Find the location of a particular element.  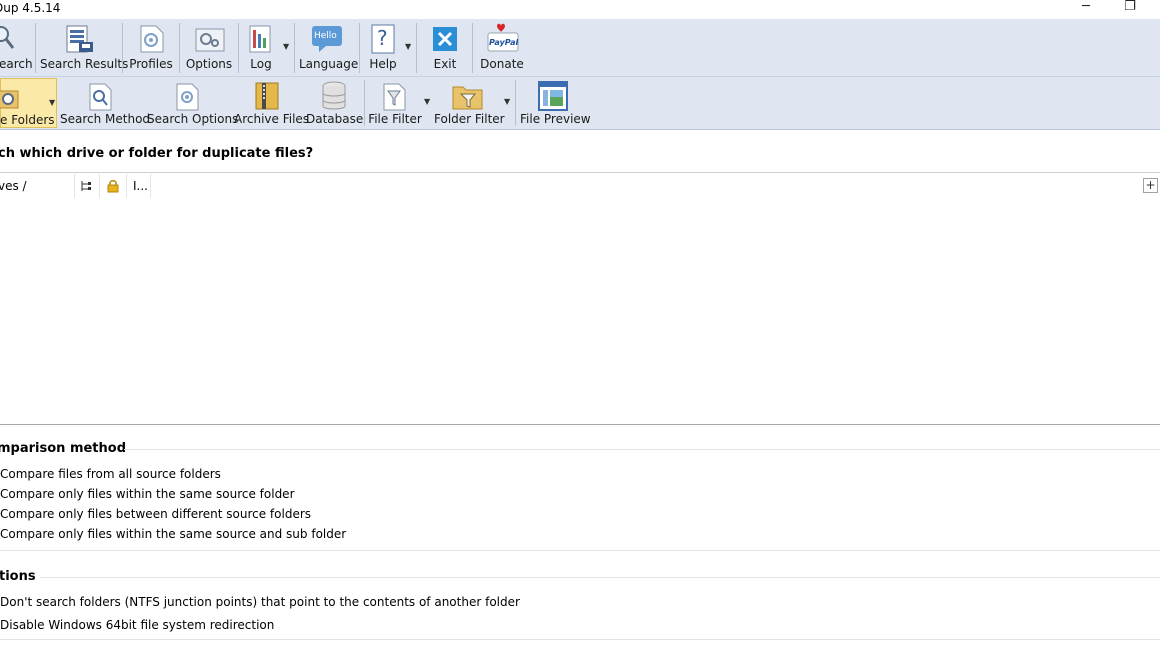

help-icon-text: ? is located at coordinates (382, 38).